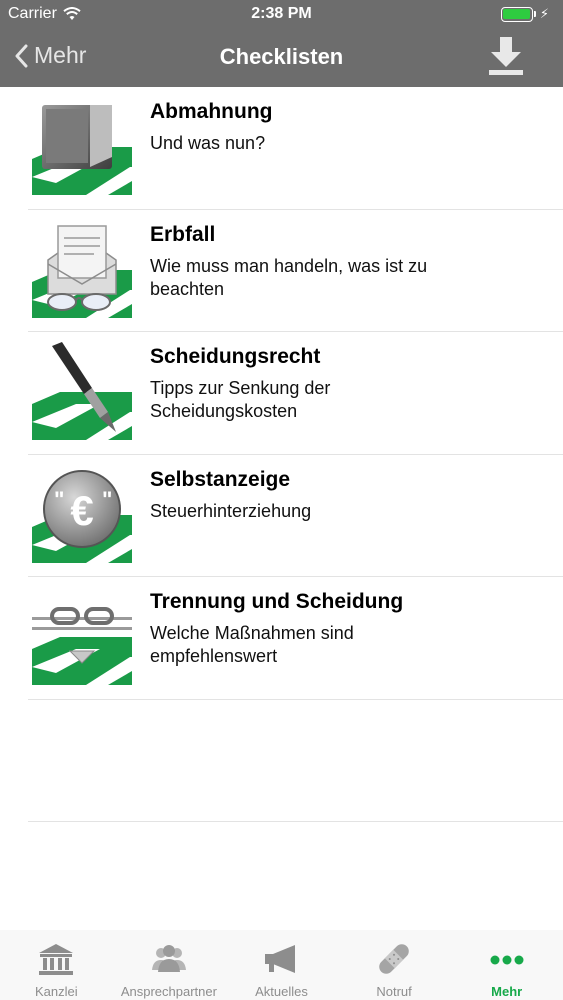  What do you see at coordinates (295, 821) in the screenshot?
I see `row-divider` at bounding box center [295, 821].